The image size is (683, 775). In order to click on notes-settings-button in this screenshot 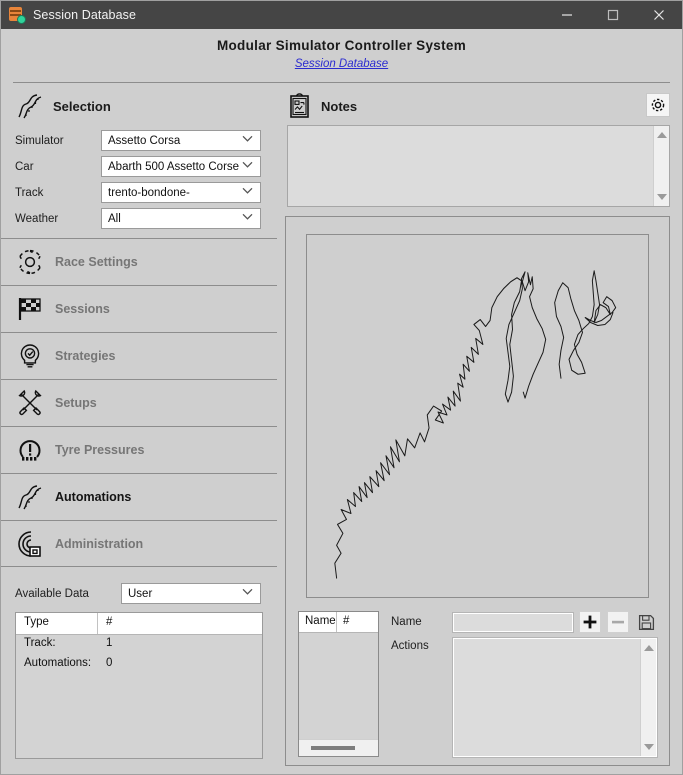, I will do `click(658, 105)`.